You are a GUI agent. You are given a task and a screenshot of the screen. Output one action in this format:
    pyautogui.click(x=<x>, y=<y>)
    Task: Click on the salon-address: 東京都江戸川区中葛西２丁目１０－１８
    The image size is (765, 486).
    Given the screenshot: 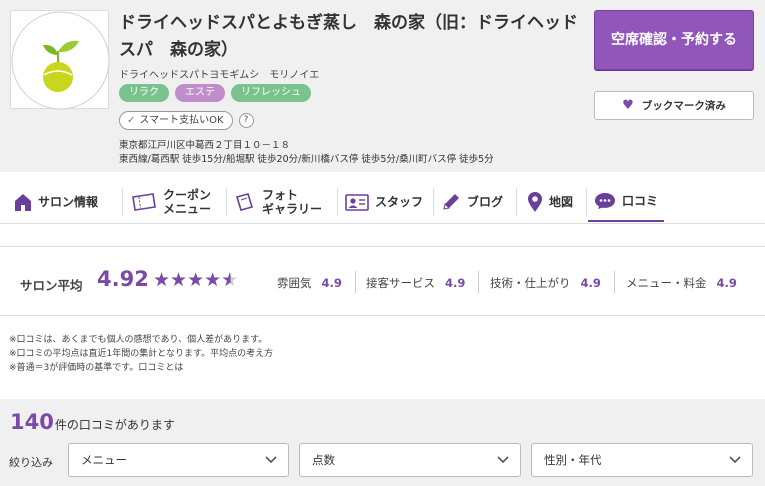 What is the action you would take?
    pyautogui.click(x=205, y=145)
    